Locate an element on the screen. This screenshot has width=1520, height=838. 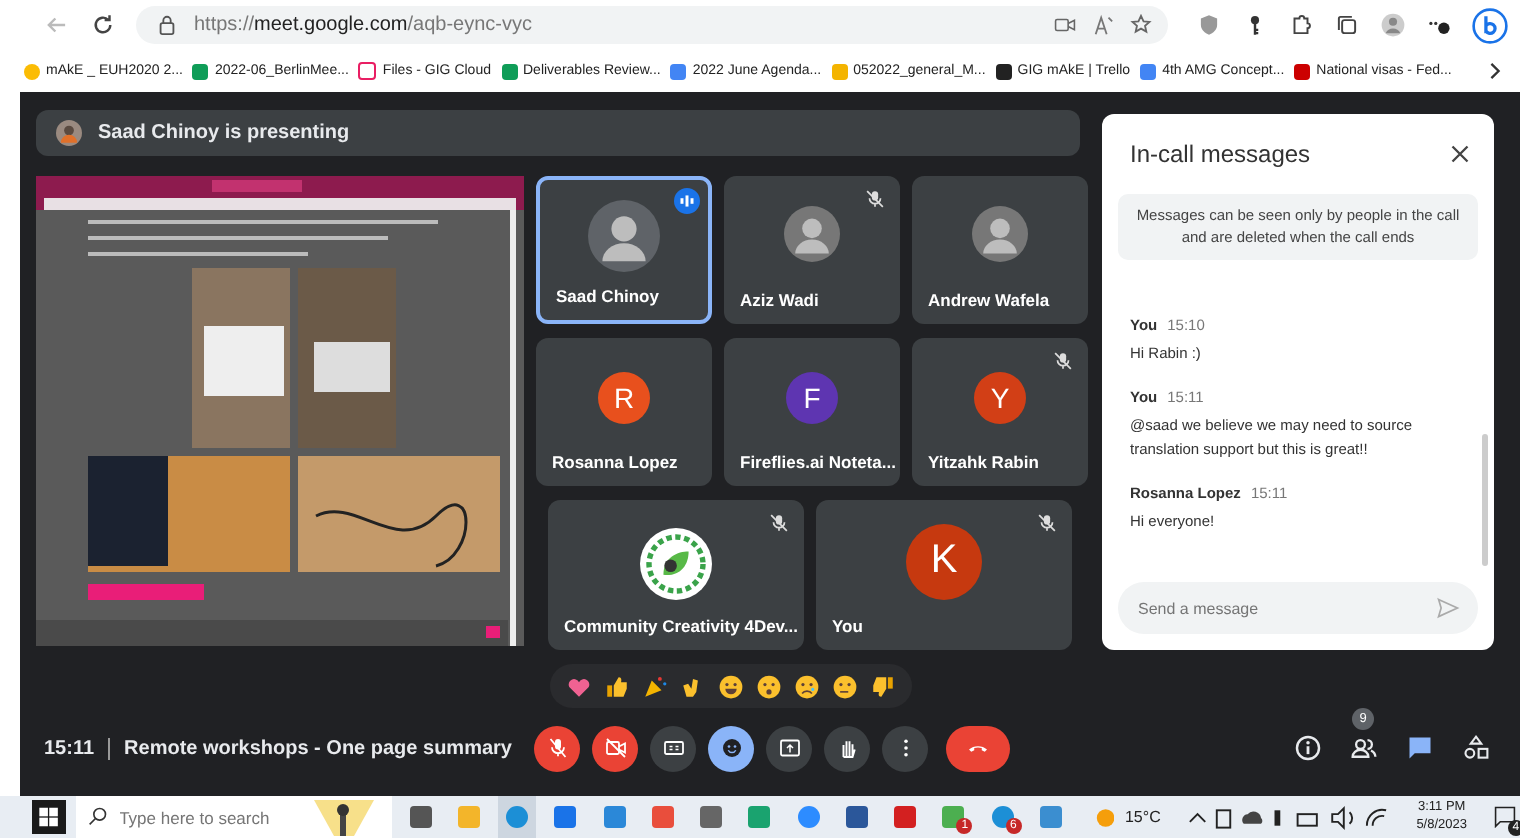
participant-name: You is located at coordinates (847, 626).